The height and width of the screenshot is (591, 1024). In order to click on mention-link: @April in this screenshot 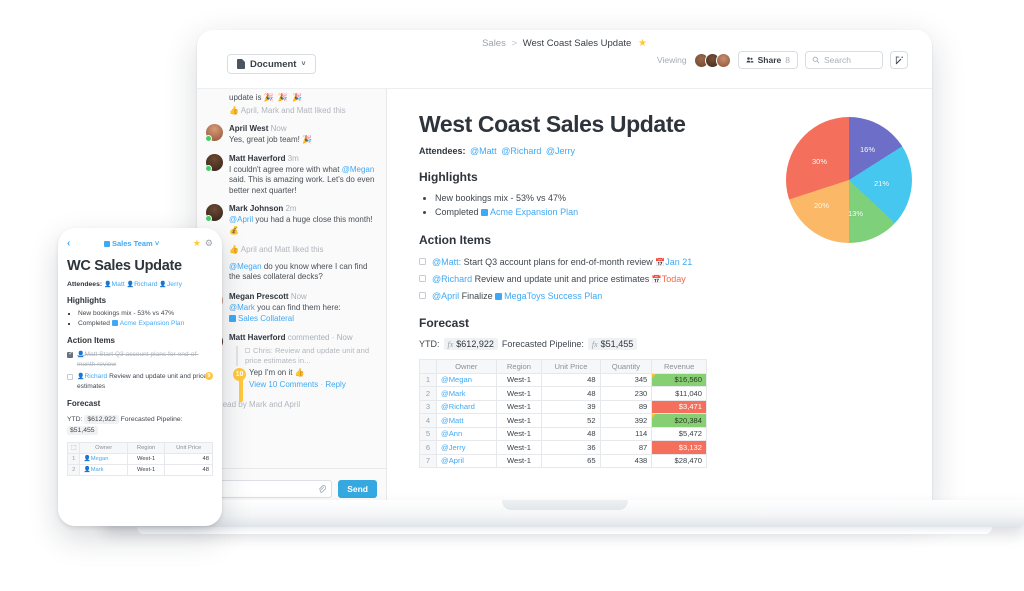, I will do `click(445, 296)`.